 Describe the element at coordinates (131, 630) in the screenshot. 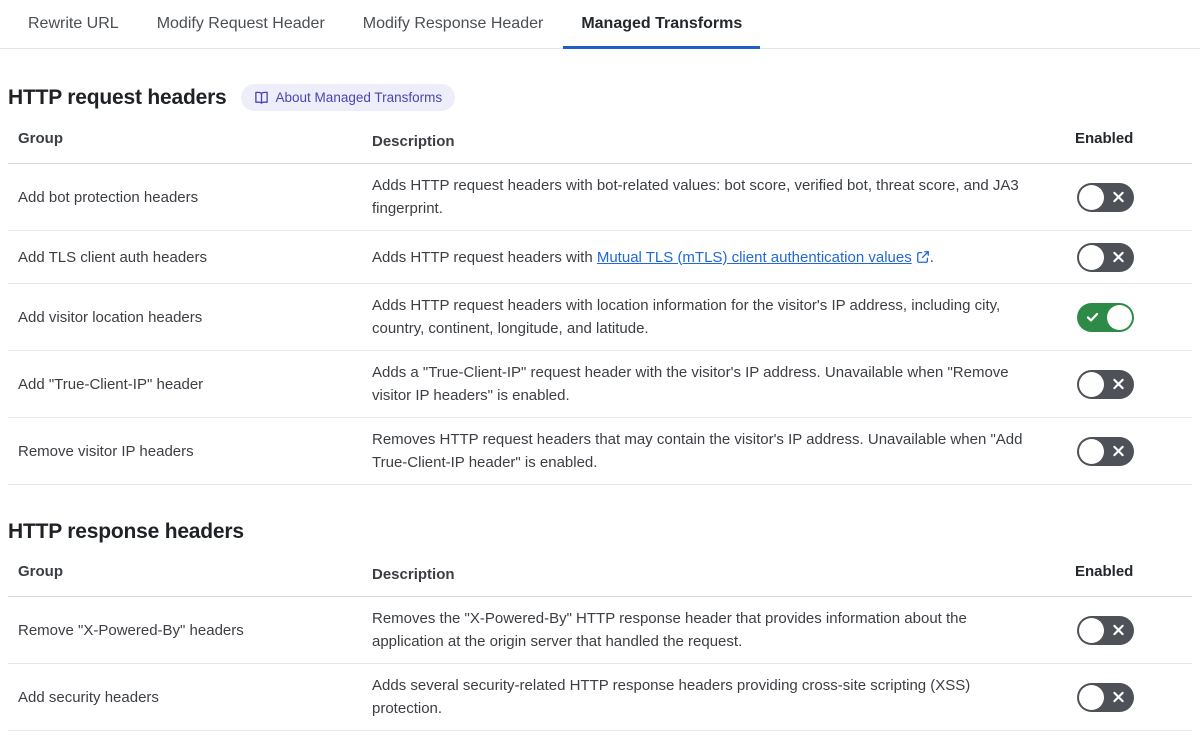

I see `group-cell: Remove "X-Powered-By" headers` at that location.